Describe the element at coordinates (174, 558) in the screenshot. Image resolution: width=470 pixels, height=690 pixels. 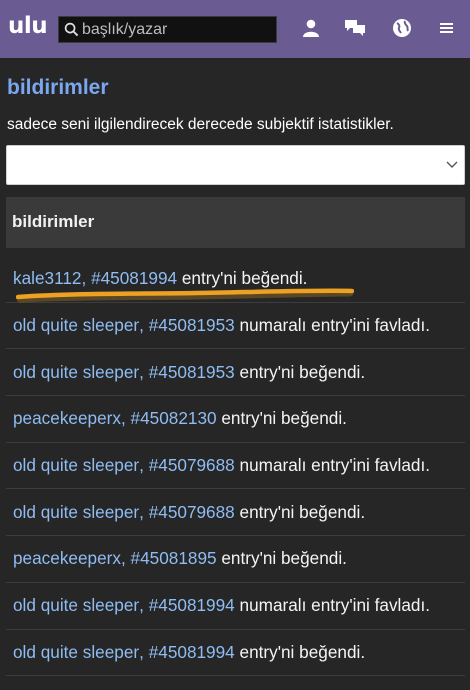
I see `notification-entry-link: #45081895` at that location.